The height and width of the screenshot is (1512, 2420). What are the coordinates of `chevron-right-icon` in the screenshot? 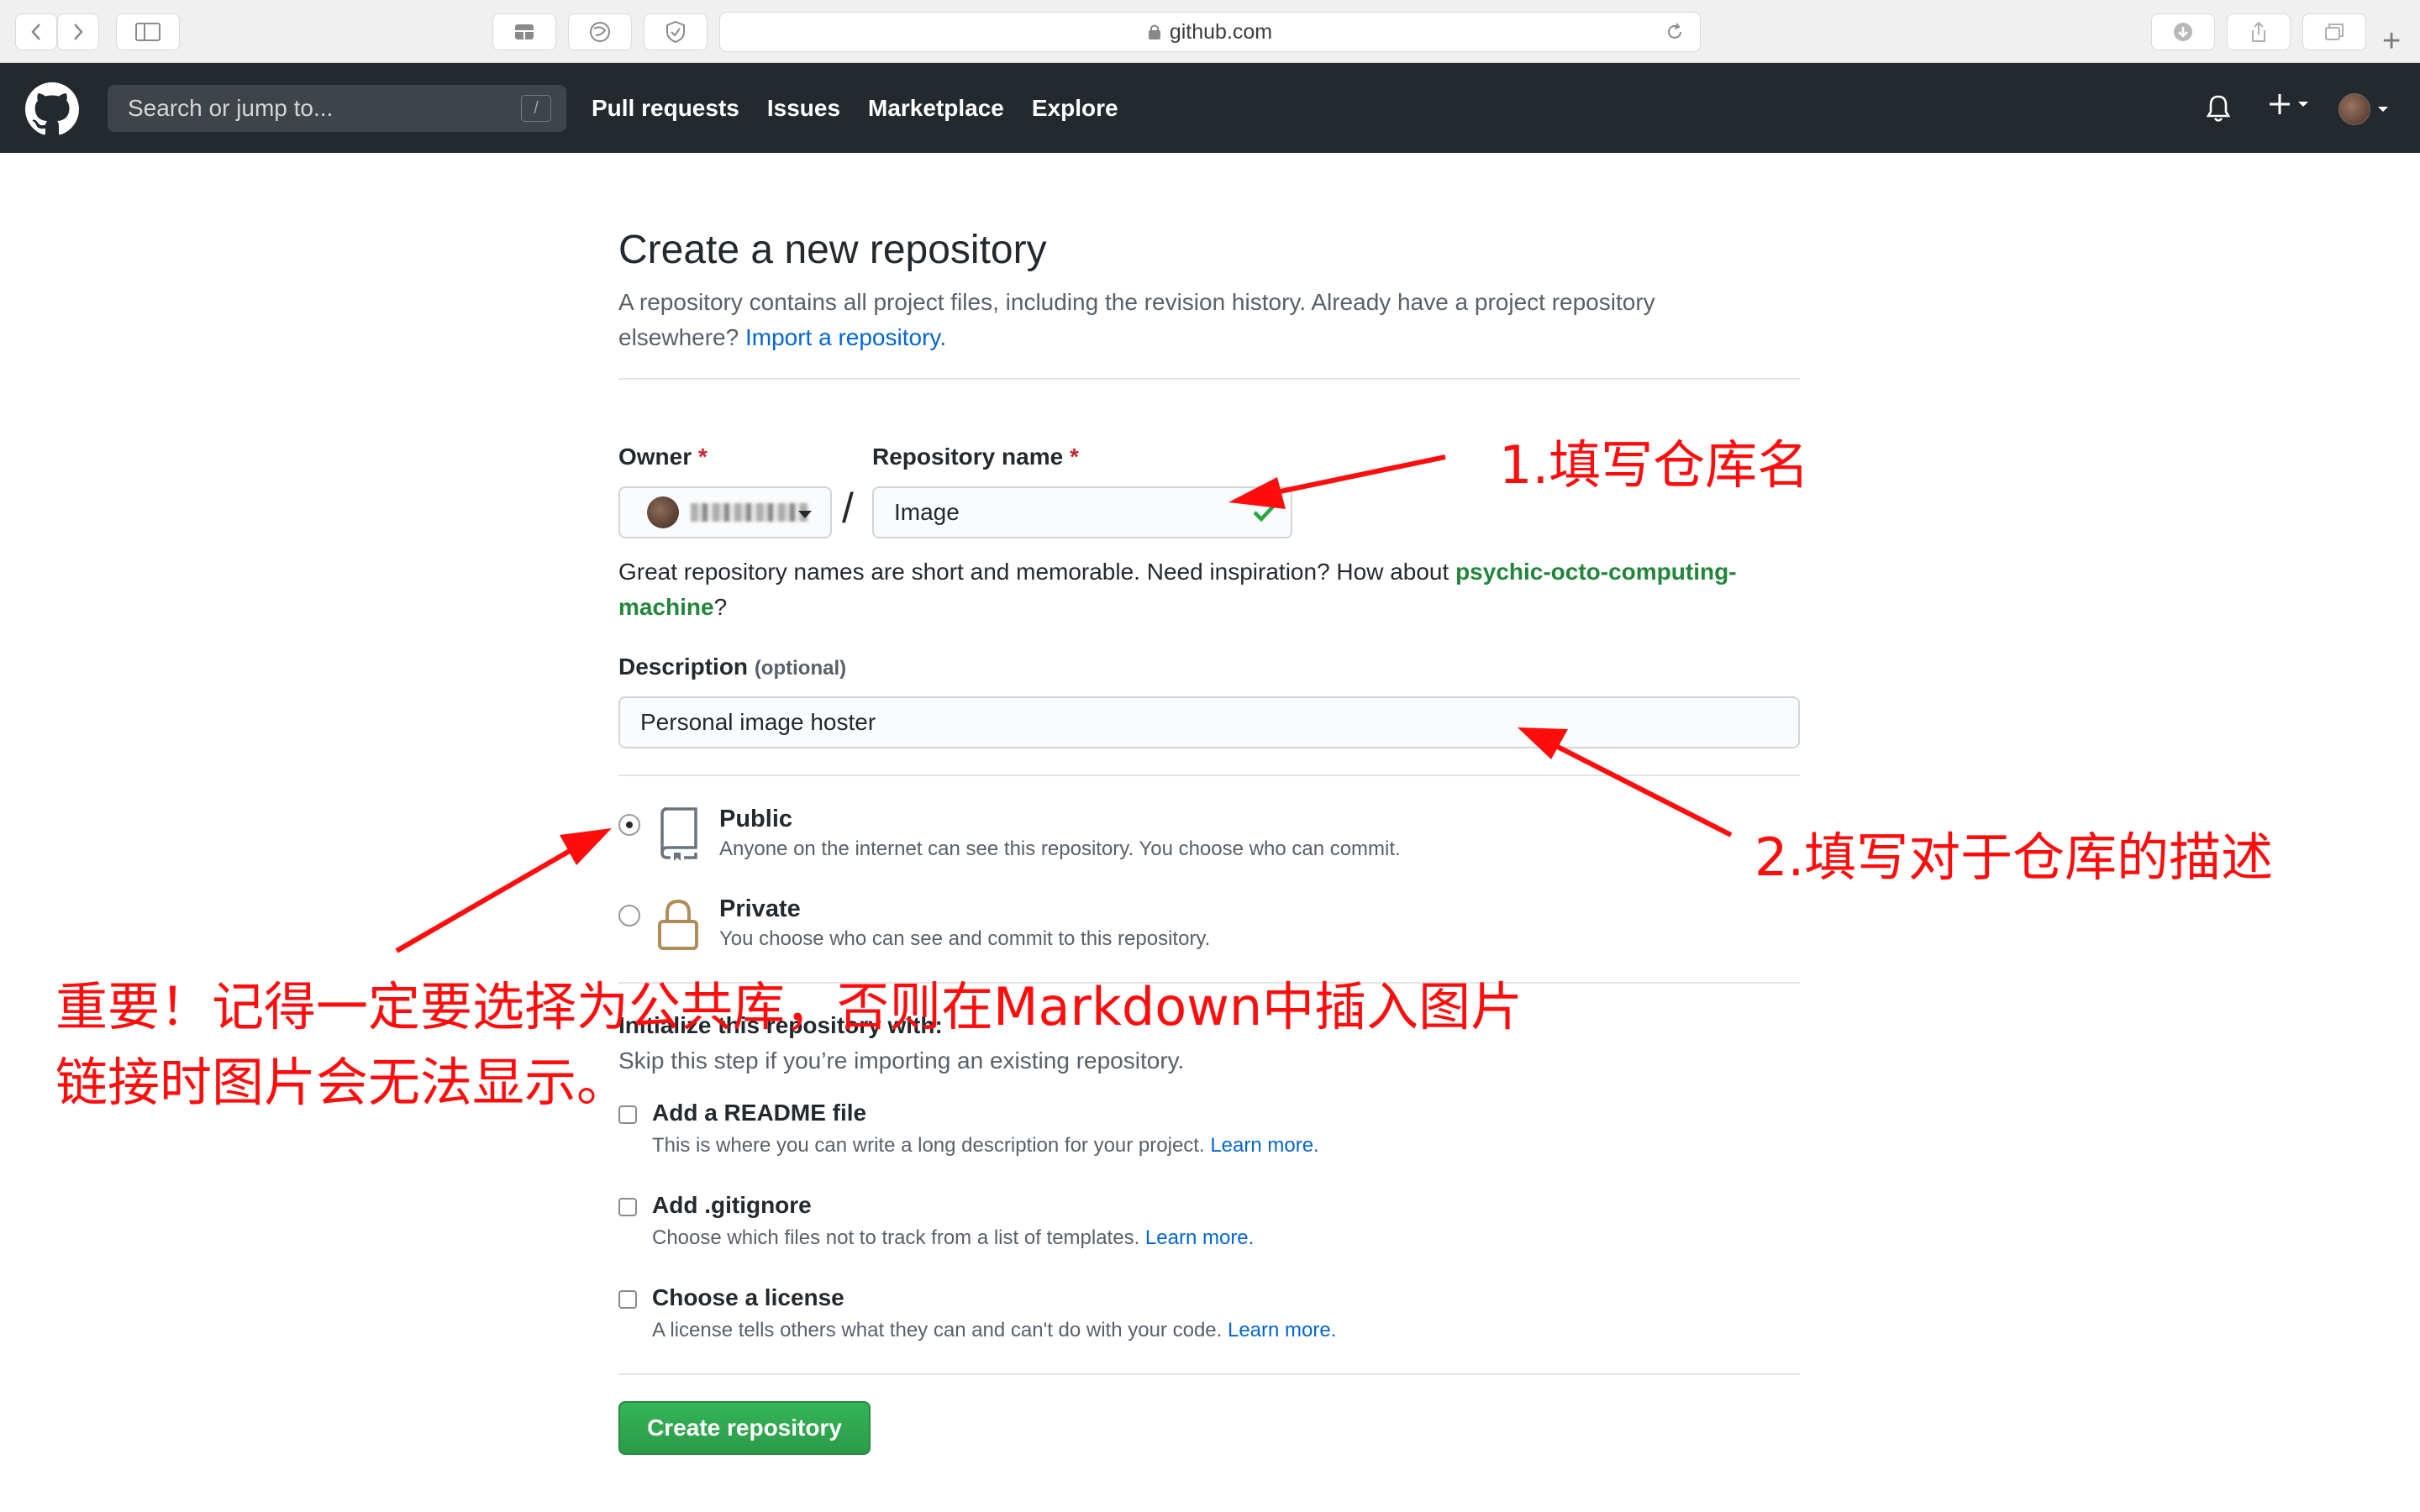 It's located at (78, 32).